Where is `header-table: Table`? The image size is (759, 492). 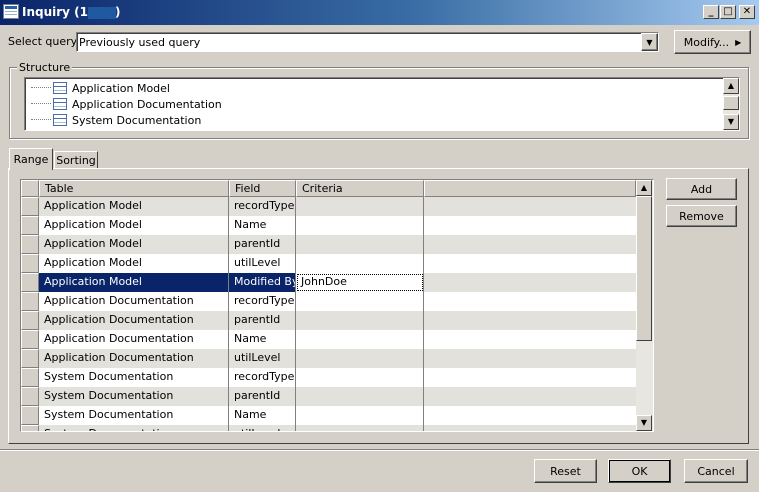 header-table: Table is located at coordinates (134, 188).